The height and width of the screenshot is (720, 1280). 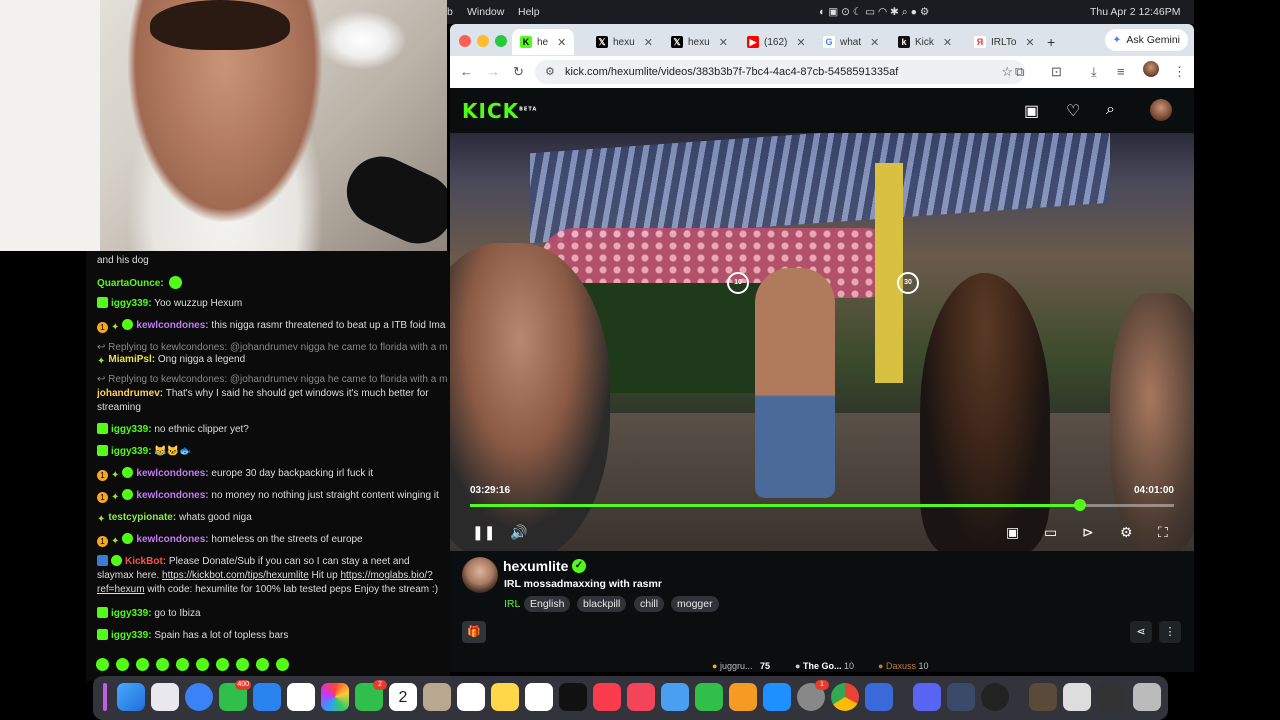 What do you see at coordinates (874, 12) in the screenshot?
I see `status-icons: ◐ ▣ ⊙ ☾ ▭ ◠ ✱ ⌕ ● ⚙` at bounding box center [874, 12].